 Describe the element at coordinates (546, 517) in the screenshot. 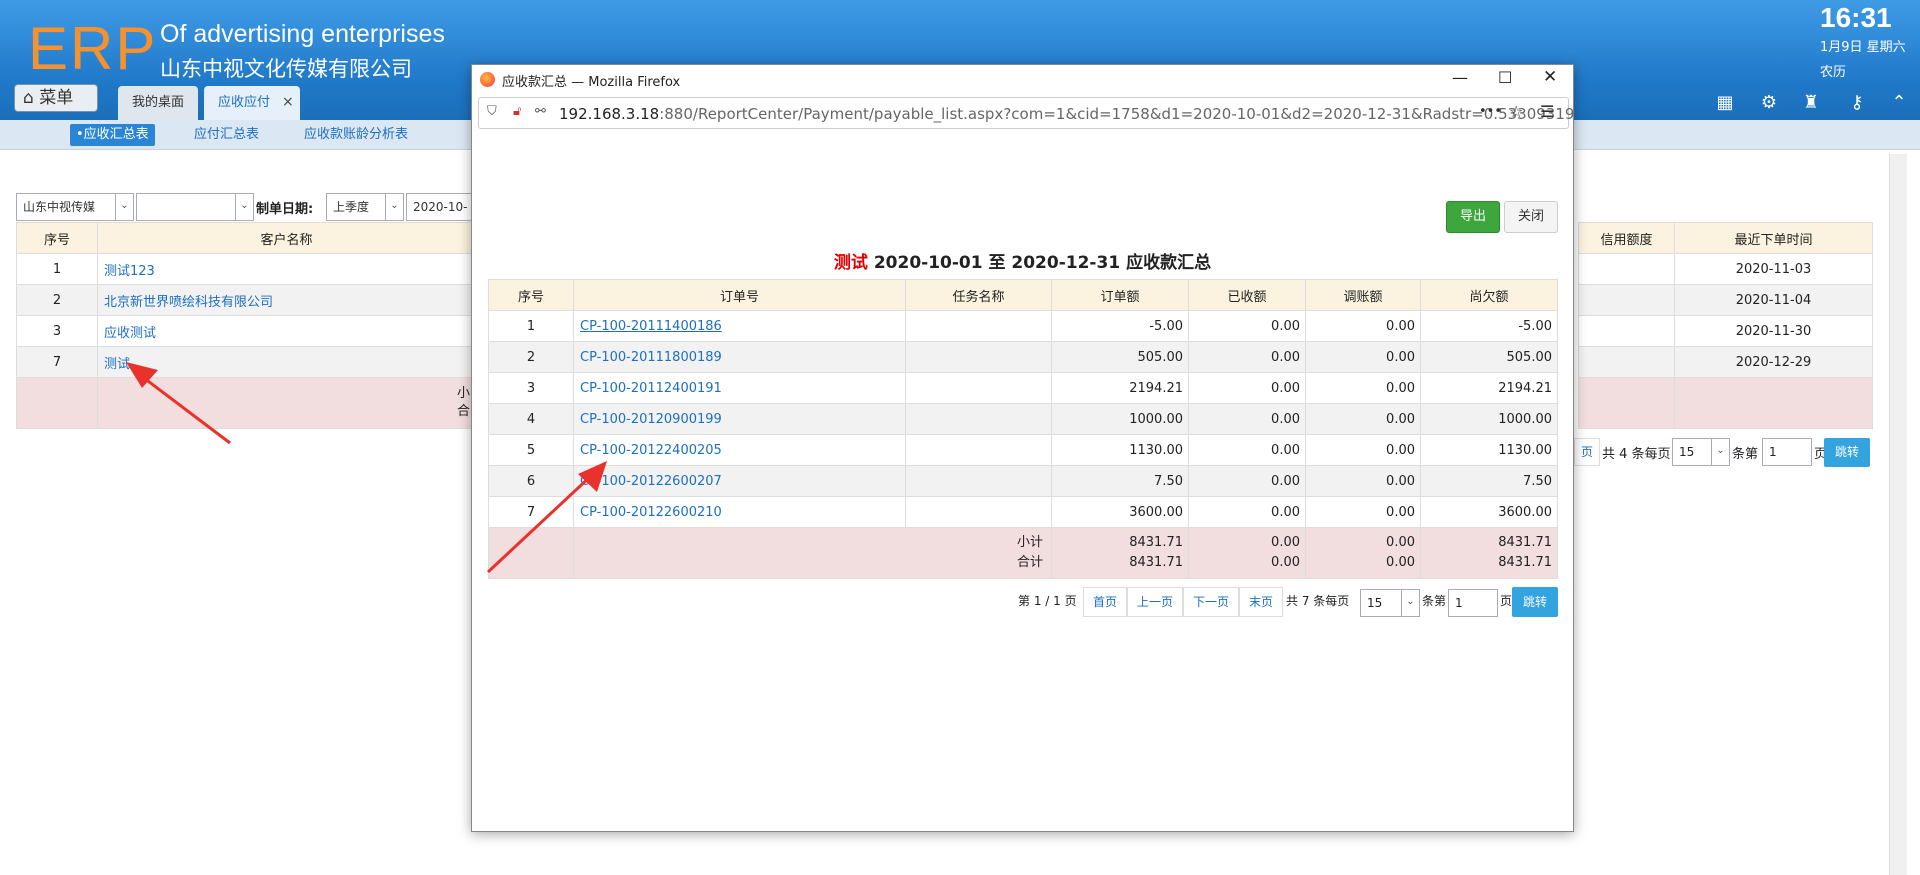

I see `arrow-to-order` at that location.